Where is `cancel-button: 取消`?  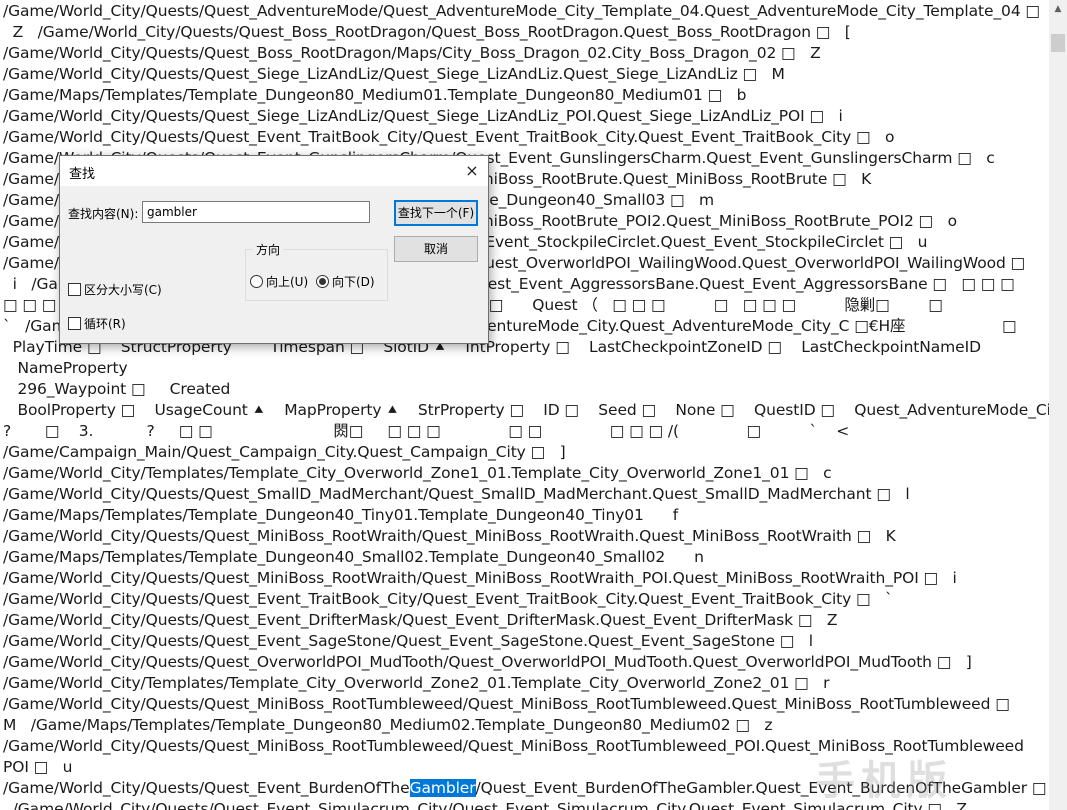 cancel-button: 取消 is located at coordinates (436, 249).